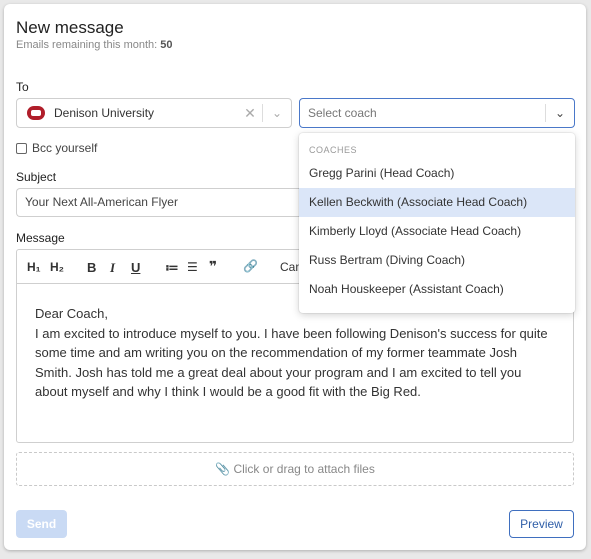  Describe the element at coordinates (172, 268) in the screenshot. I see `ordered-list-icon: ≔` at that location.